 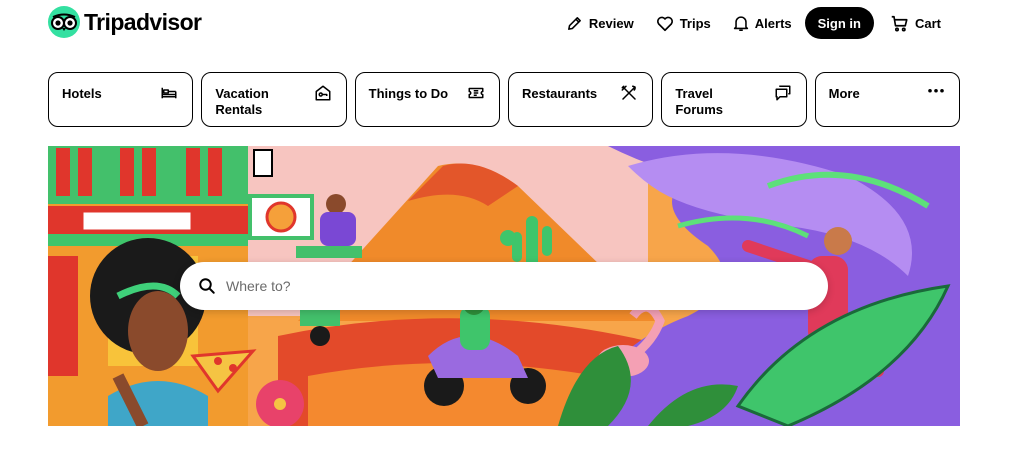 I want to click on top-header: Tripadvisor Review Trips Alerts Sign in, so click(x=512, y=24).